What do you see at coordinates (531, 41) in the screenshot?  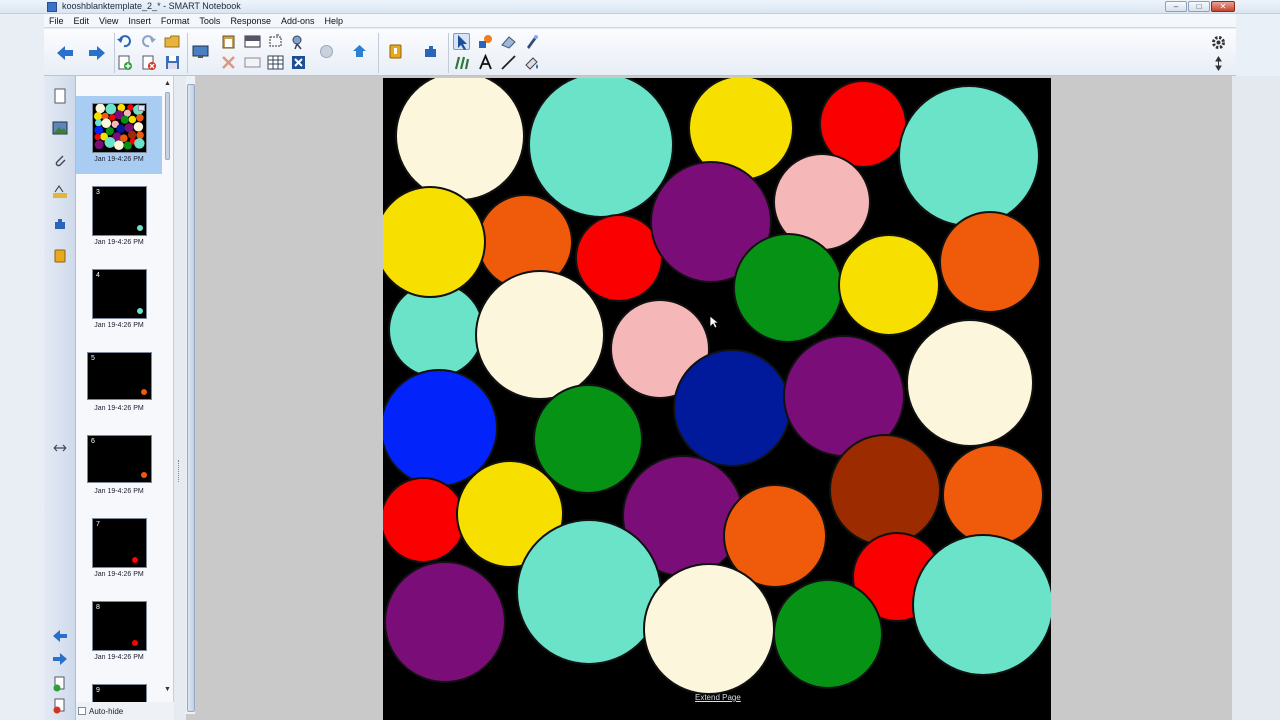 I see `magic-pen-icon` at bounding box center [531, 41].